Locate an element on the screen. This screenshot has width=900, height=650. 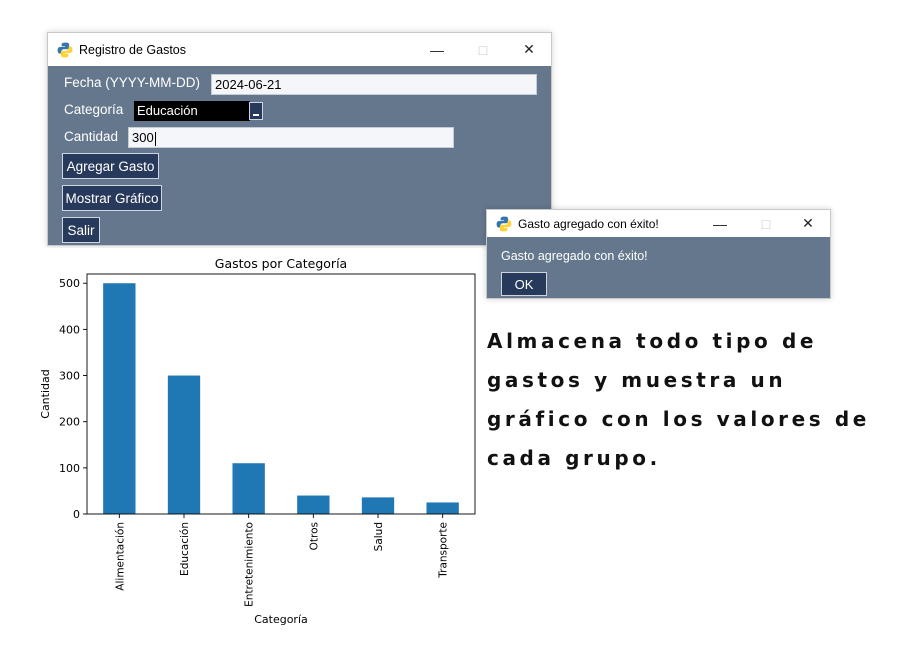
ok-button: OK is located at coordinates (524, 284).